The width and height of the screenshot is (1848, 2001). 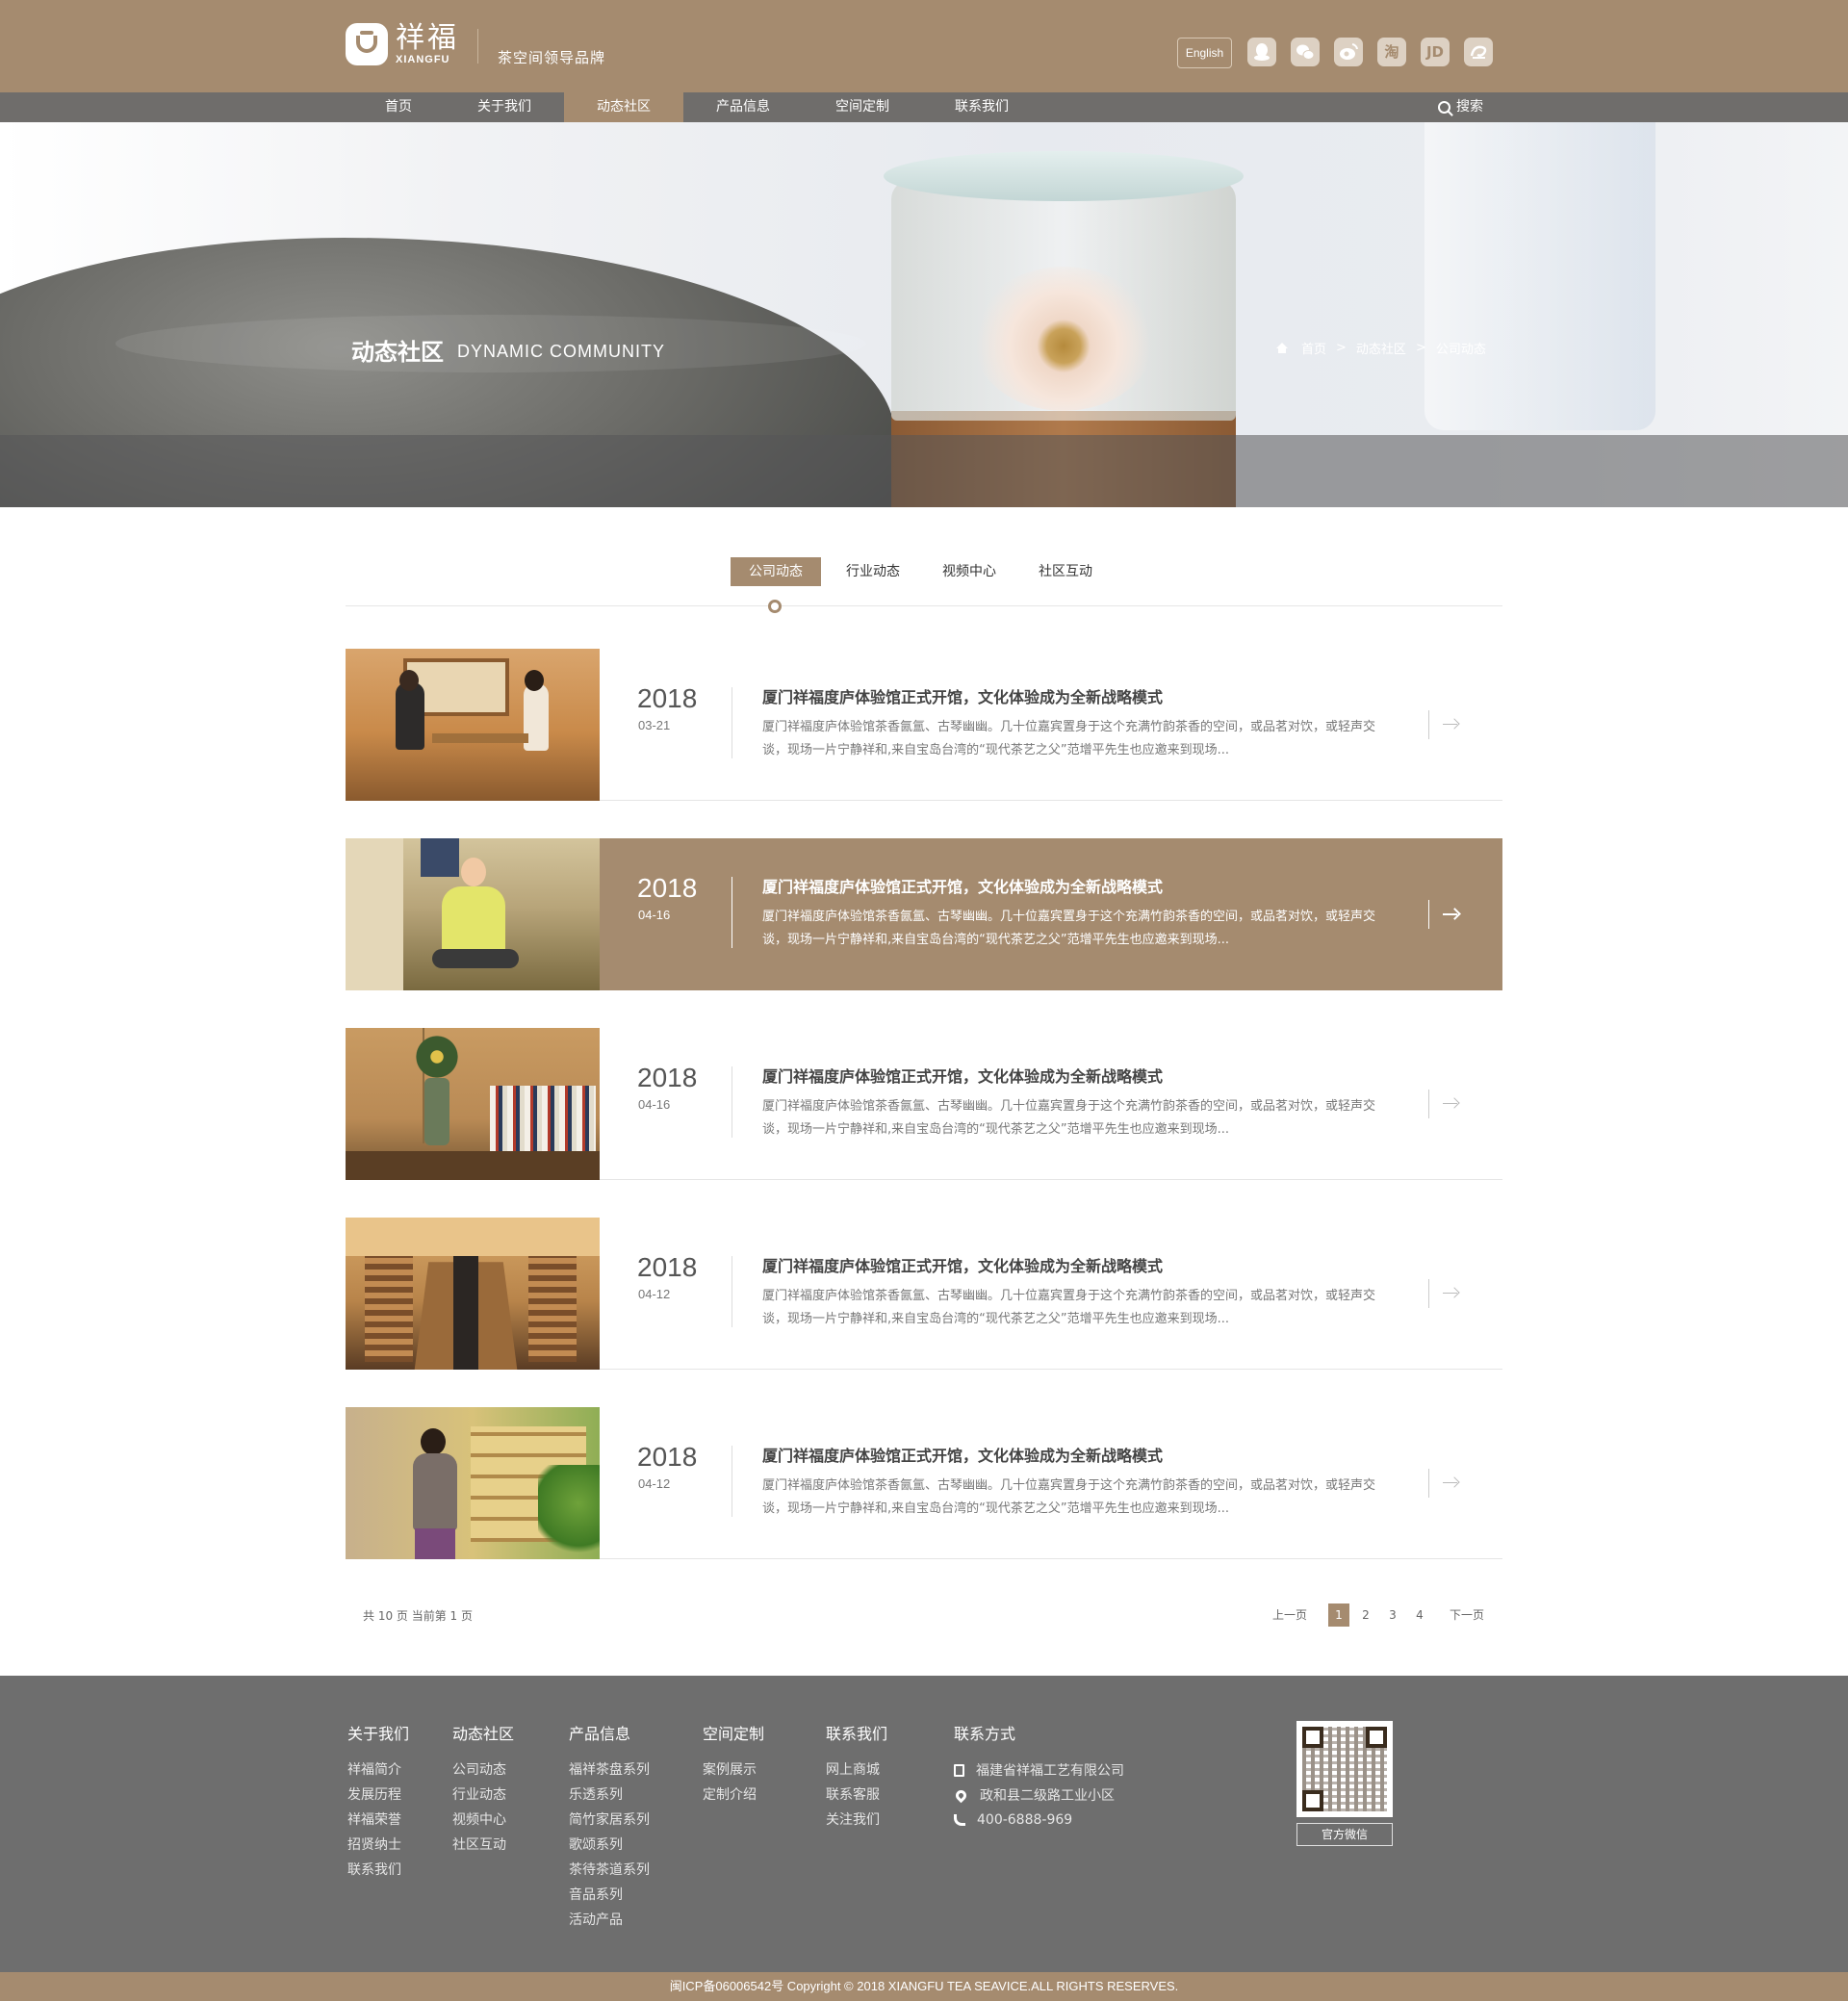 What do you see at coordinates (418, 1616) in the screenshot?
I see `pagination-info: 共 10 页 当前第 1 页` at bounding box center [418, 1616].